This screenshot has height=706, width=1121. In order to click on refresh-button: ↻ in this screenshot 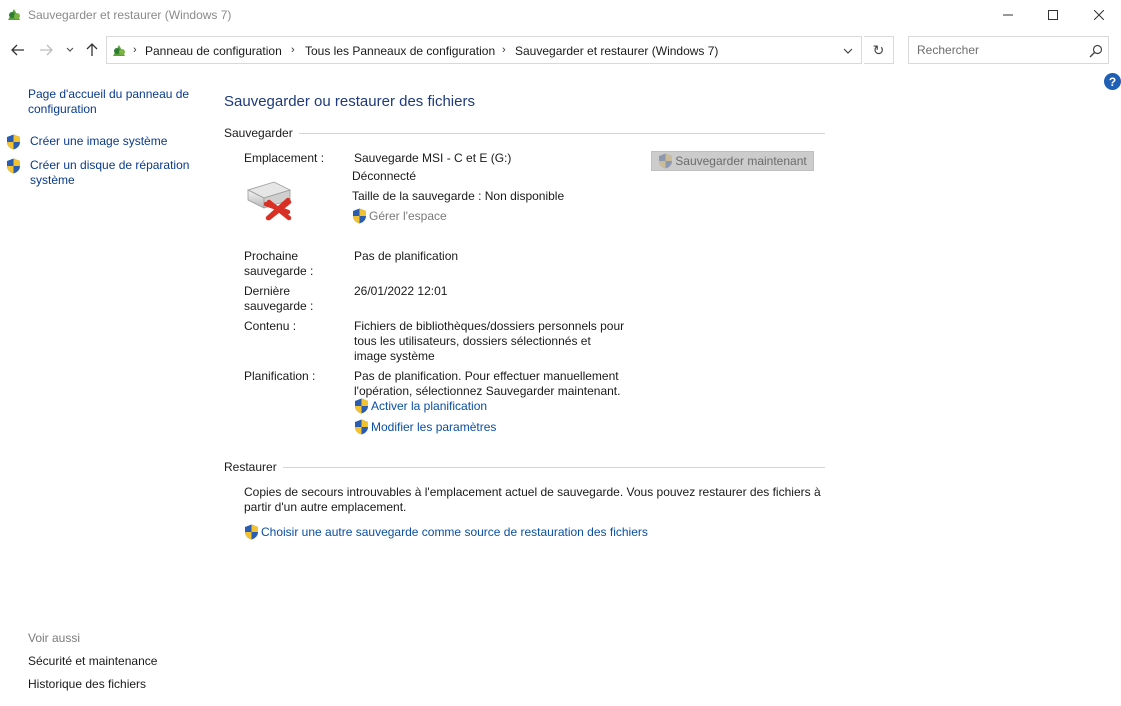, I will do `click(879, 50)`.